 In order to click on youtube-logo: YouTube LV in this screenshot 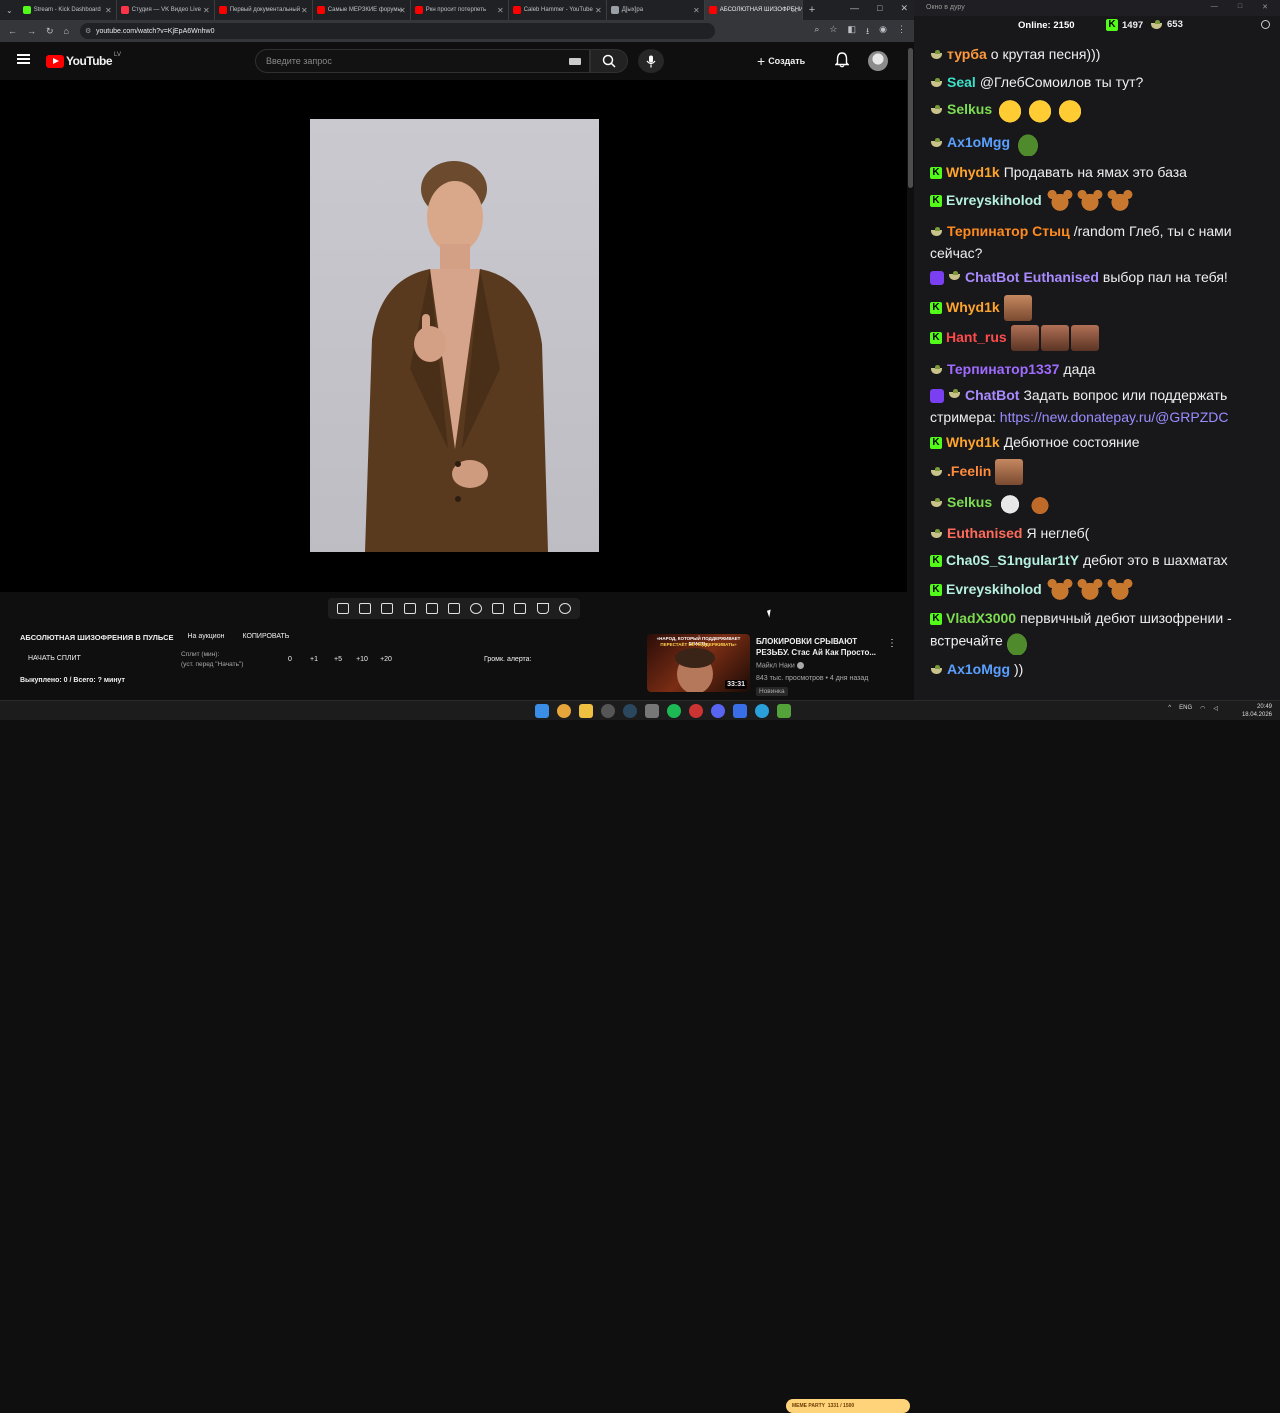, I will do `click(83, 60)`.